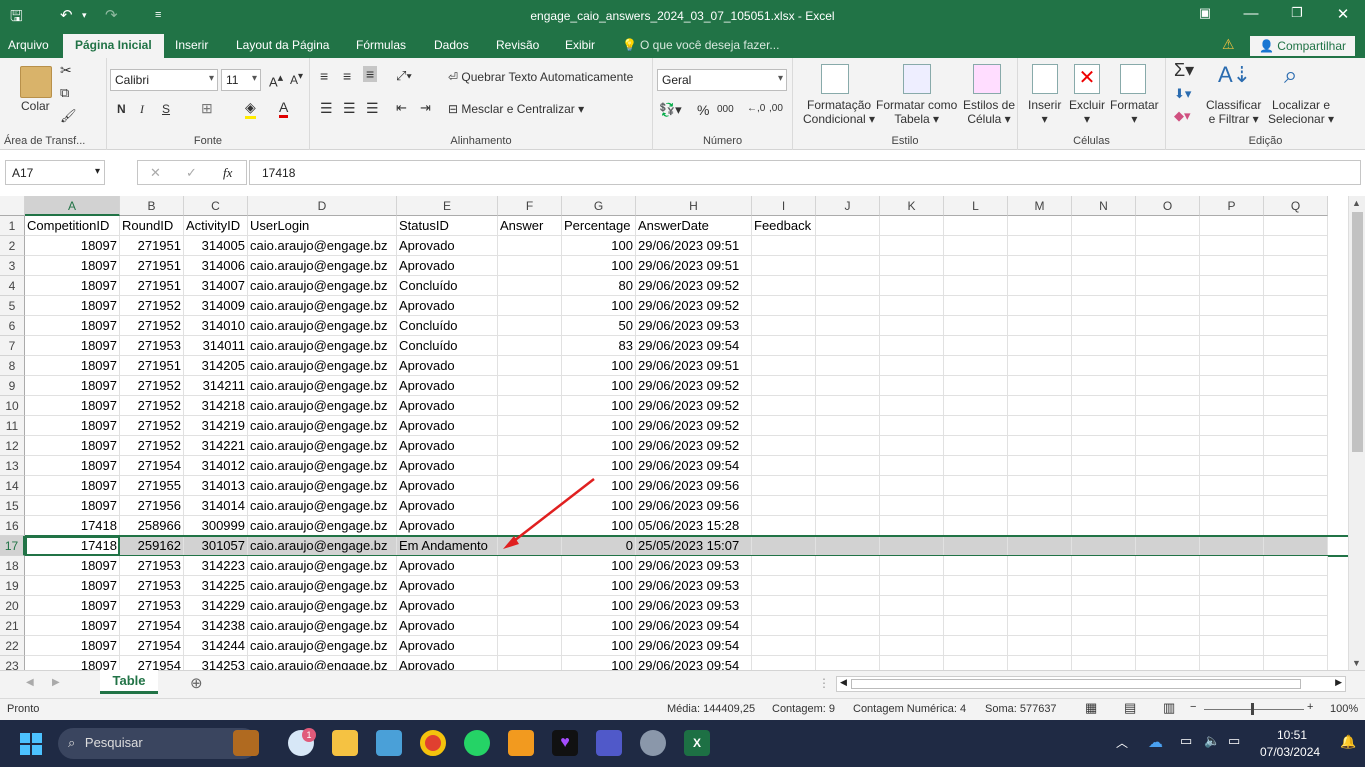  I want to click on scroll-thumb, so click(1357, 332).